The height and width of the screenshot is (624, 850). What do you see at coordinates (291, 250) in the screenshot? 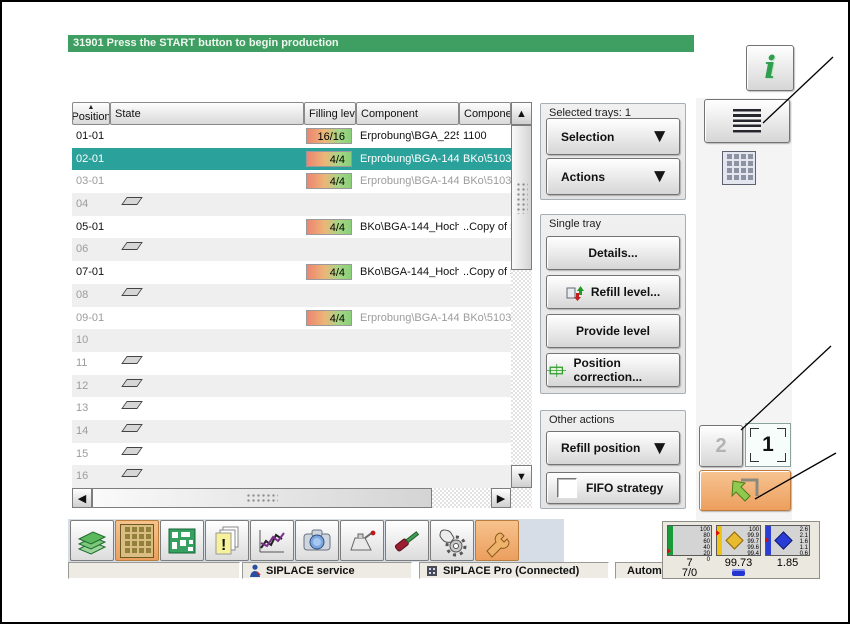
I see `tray-row: 06` at bounding box center [291, 250].